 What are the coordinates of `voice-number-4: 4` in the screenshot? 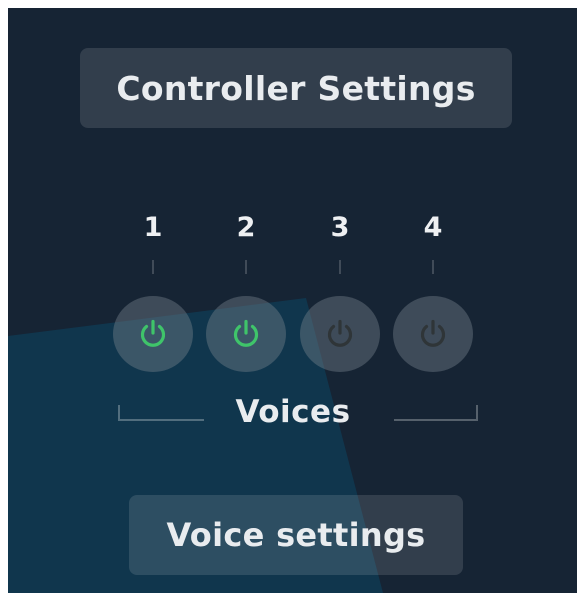 It's located at (433, 227).